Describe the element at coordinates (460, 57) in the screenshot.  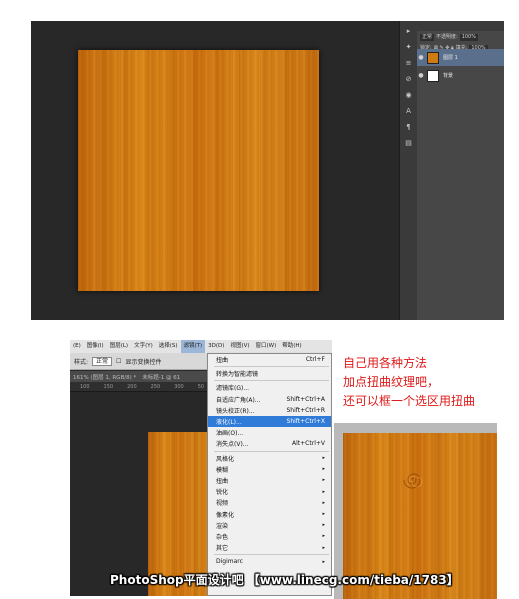
I see `layer-row-layer1: ● 图层 1` at that location.